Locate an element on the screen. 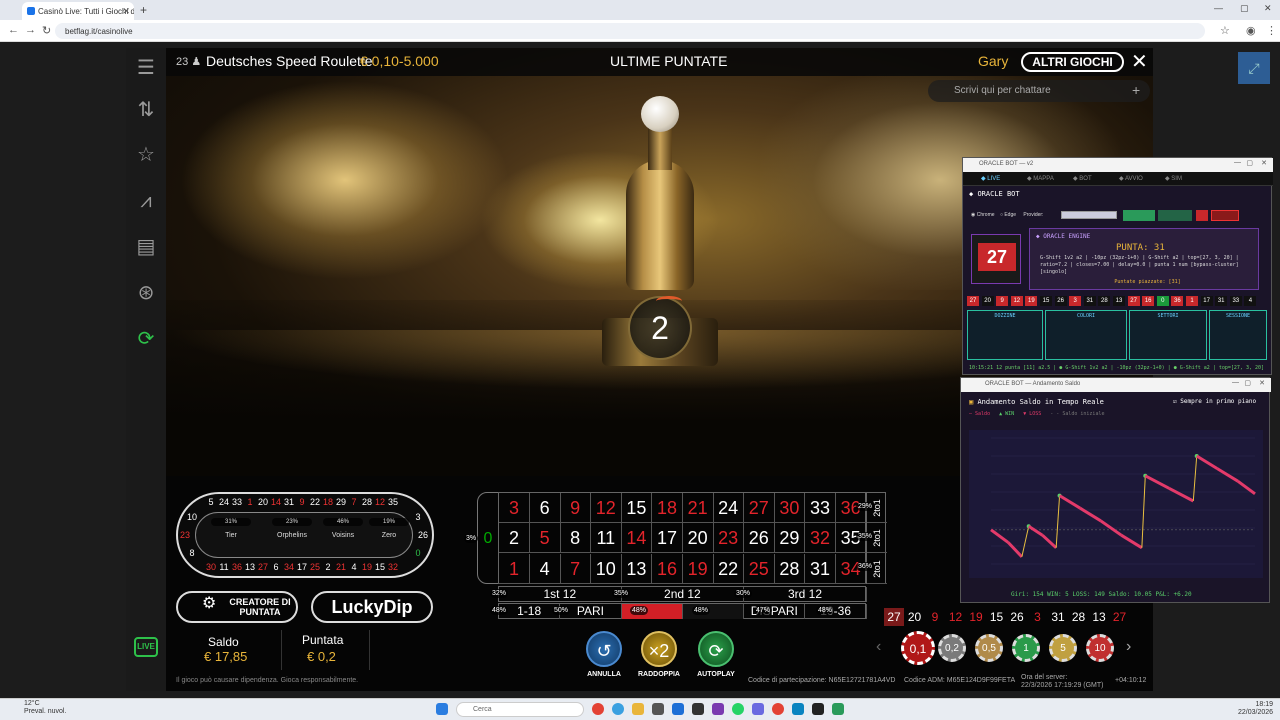  number-cell: 9 is located at coordinates (576, 508).